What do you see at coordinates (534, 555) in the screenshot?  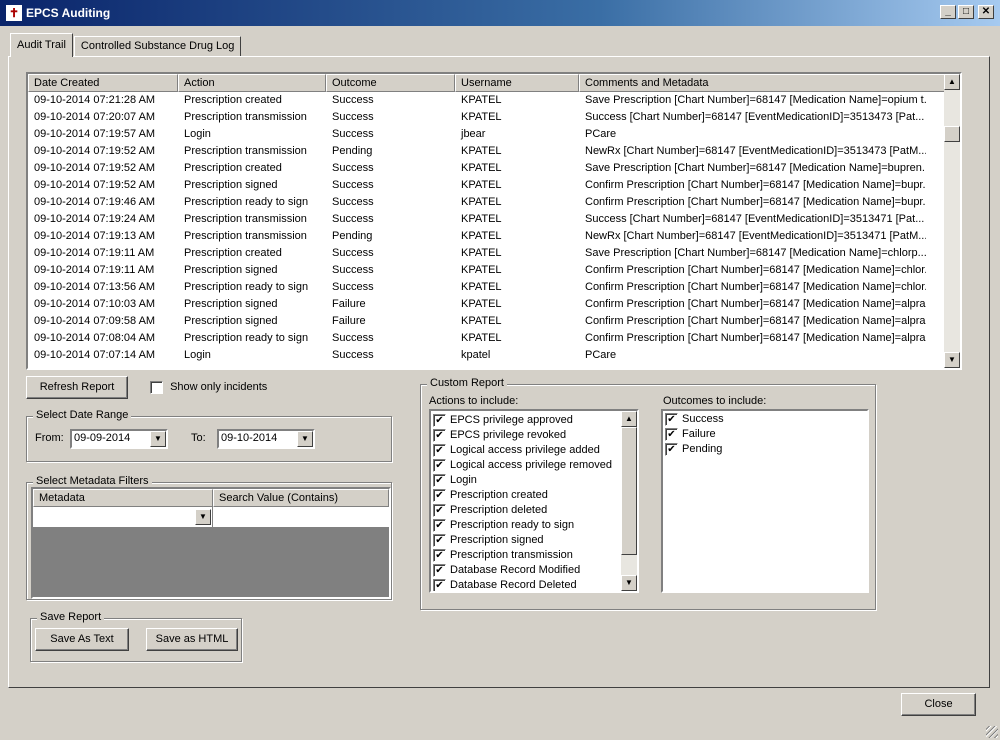 I see `action-item: ✔ Prescription transmission` at bounding box center [534, 555].